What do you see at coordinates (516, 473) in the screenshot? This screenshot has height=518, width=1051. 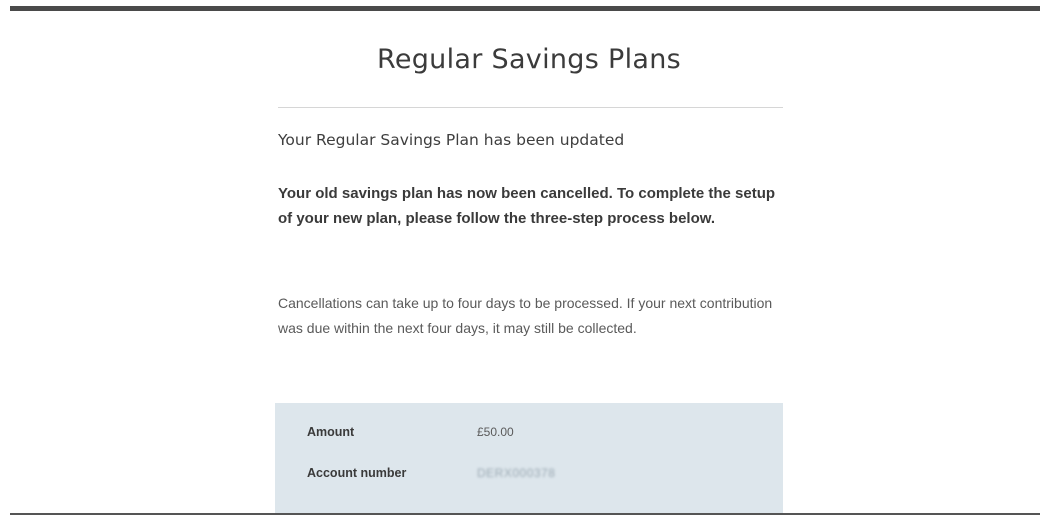 I see `detail-value-masked: DERX000378` at bounding box center [516, 473].